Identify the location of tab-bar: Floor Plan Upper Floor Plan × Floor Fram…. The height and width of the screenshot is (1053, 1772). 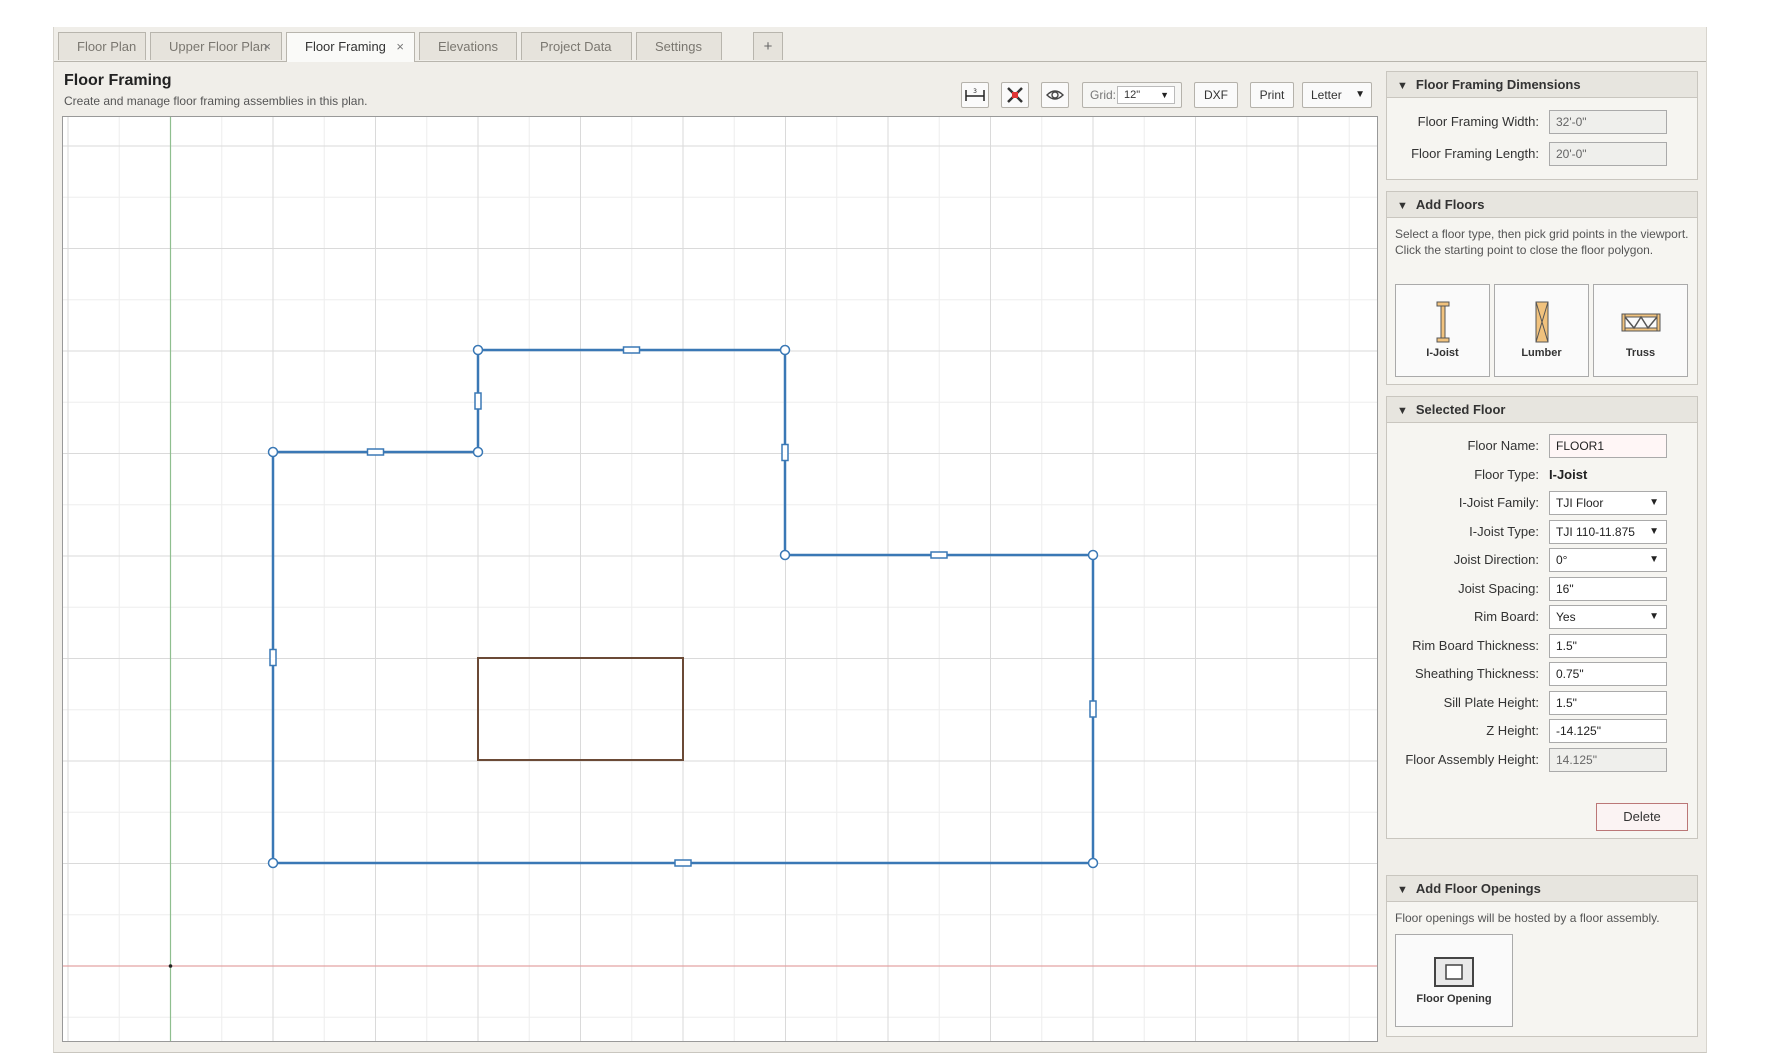
(880, 44).